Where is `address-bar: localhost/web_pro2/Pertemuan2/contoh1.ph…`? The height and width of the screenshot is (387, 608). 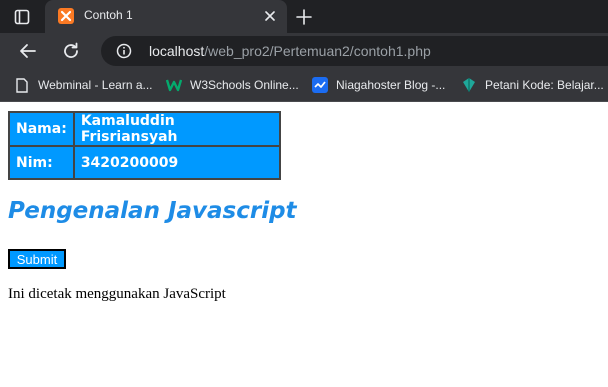
address-bar: localhost/web_pro2/Pertemuan2/contoh1.ph… is located at coordinates (354, 51).